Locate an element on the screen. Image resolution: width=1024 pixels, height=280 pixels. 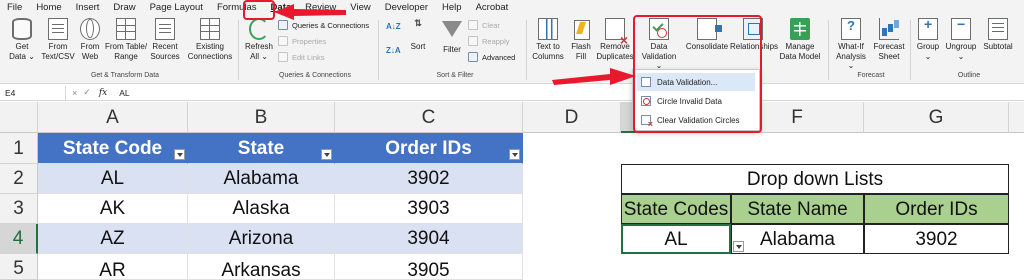
what-if-analysis-button: What-If Analysis ⌄ is located at coordinates (851, 44).